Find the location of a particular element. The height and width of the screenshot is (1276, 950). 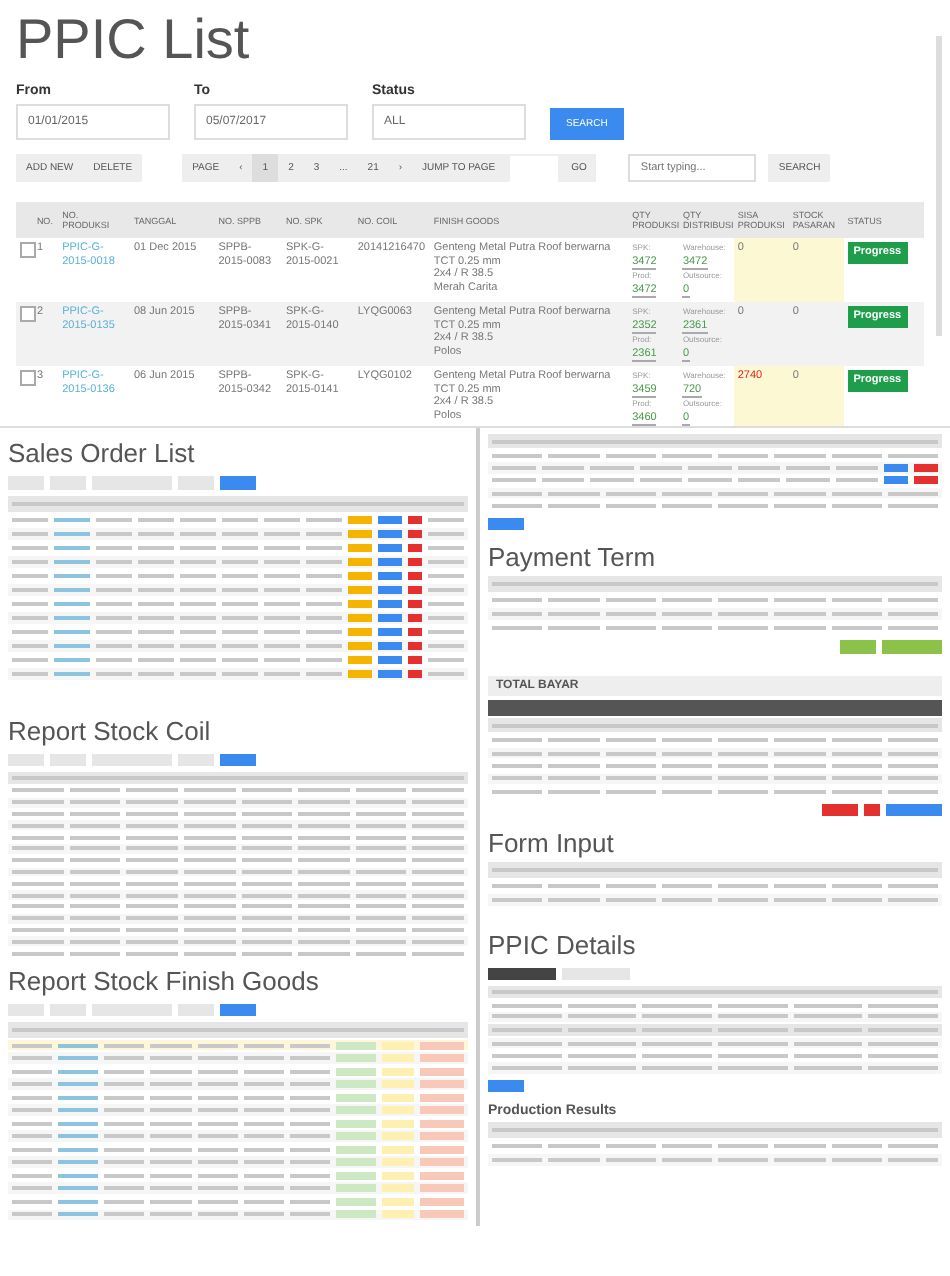

page-title: Form Input is located at coordinates (552, 843).